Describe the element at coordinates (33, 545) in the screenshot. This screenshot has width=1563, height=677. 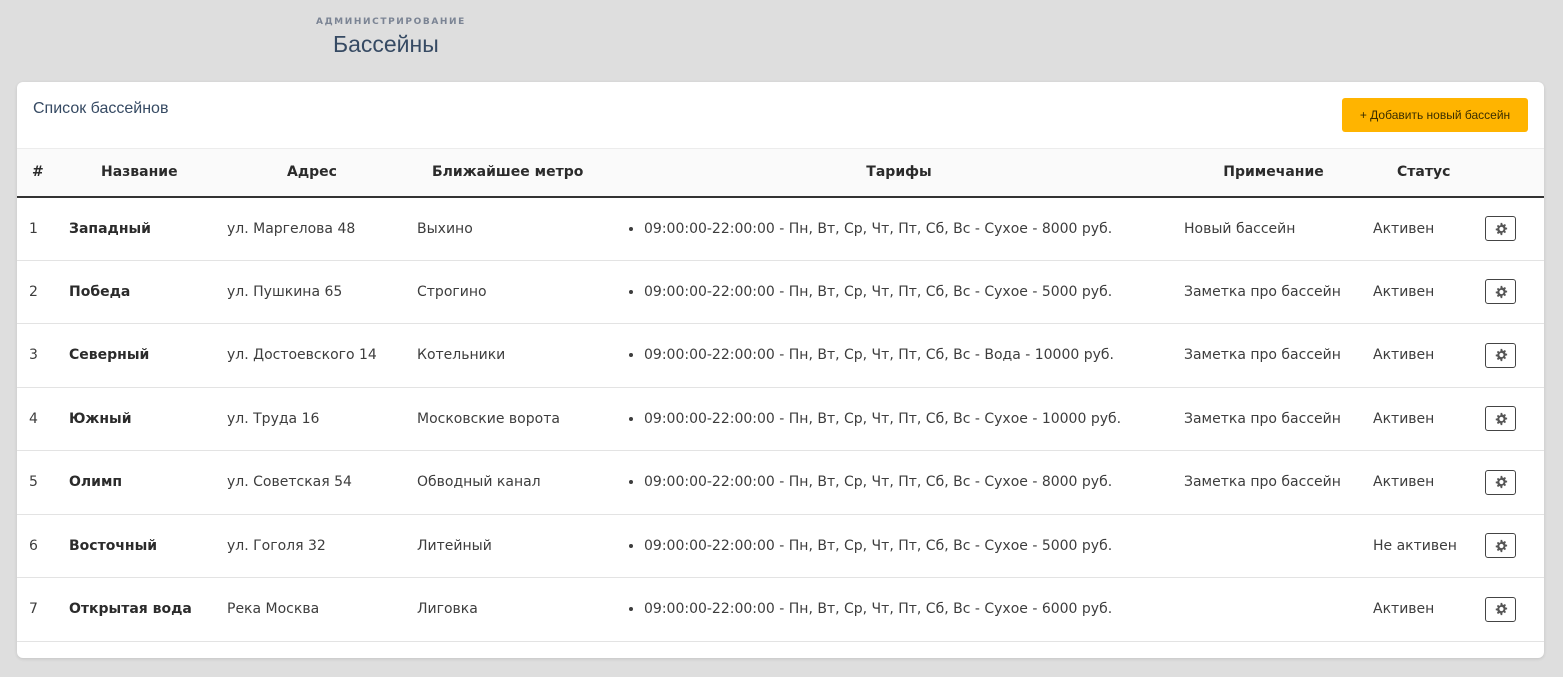
I see `row-number: 6` at that location.